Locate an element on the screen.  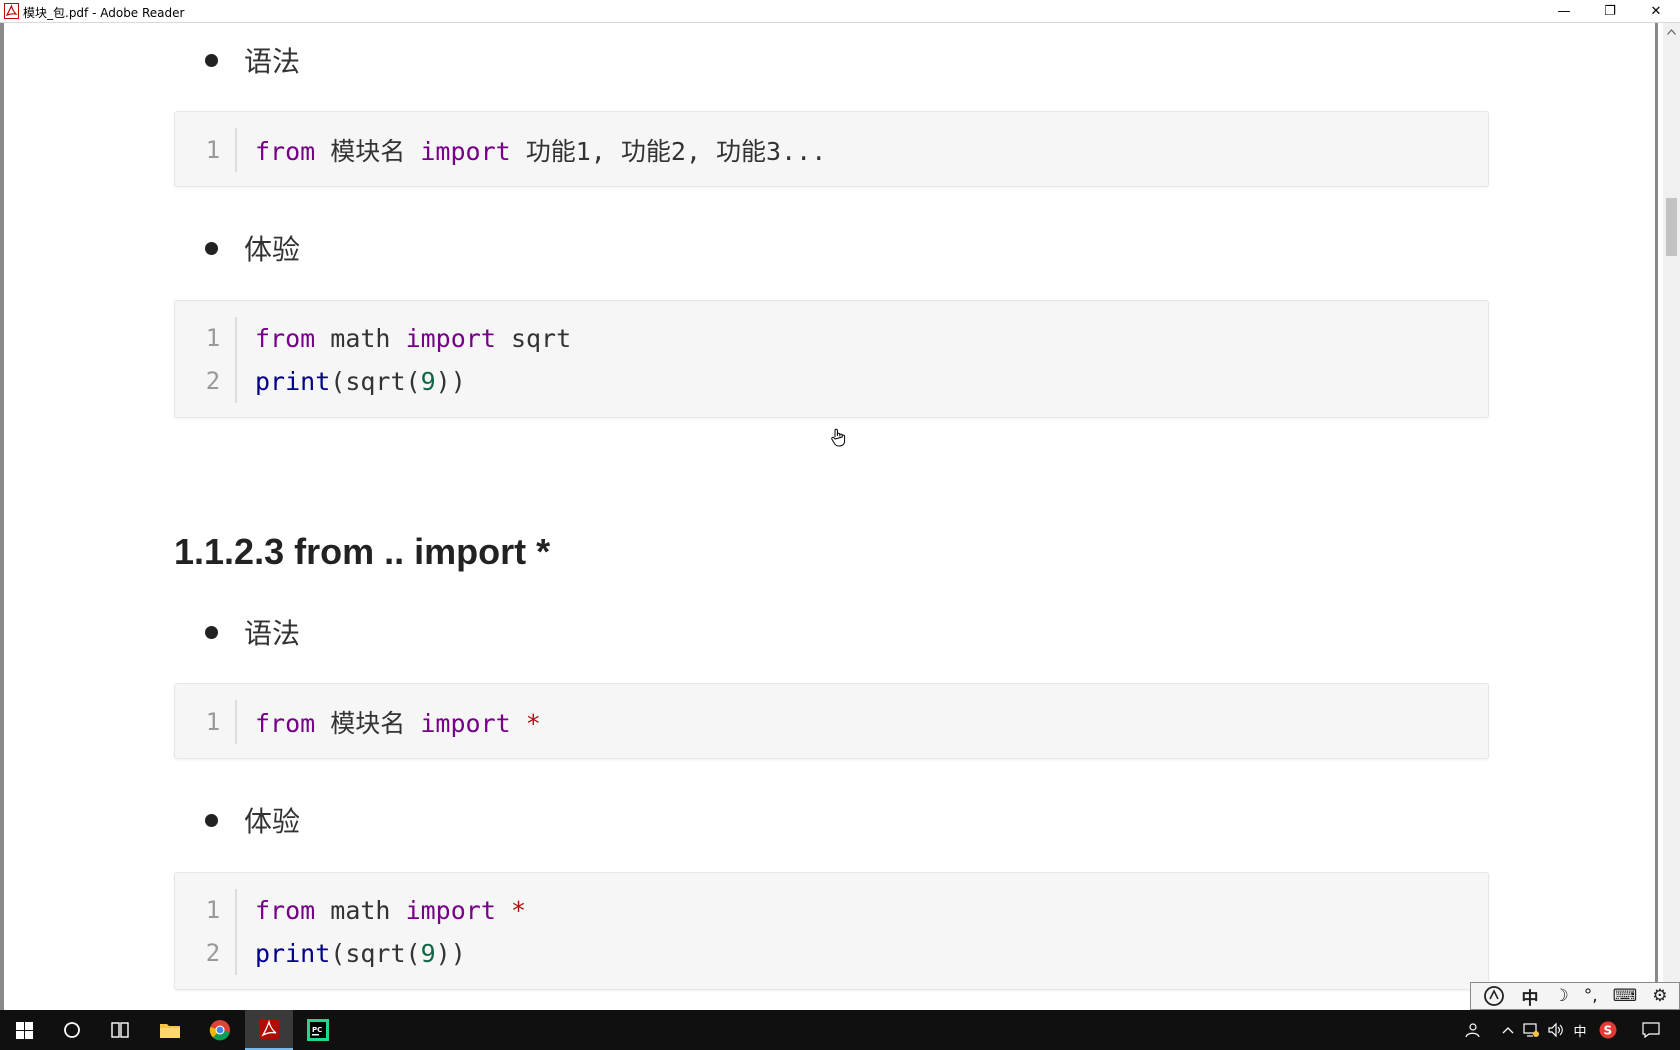
input-language-button: 中 is located at coordinates (1580, 1030).